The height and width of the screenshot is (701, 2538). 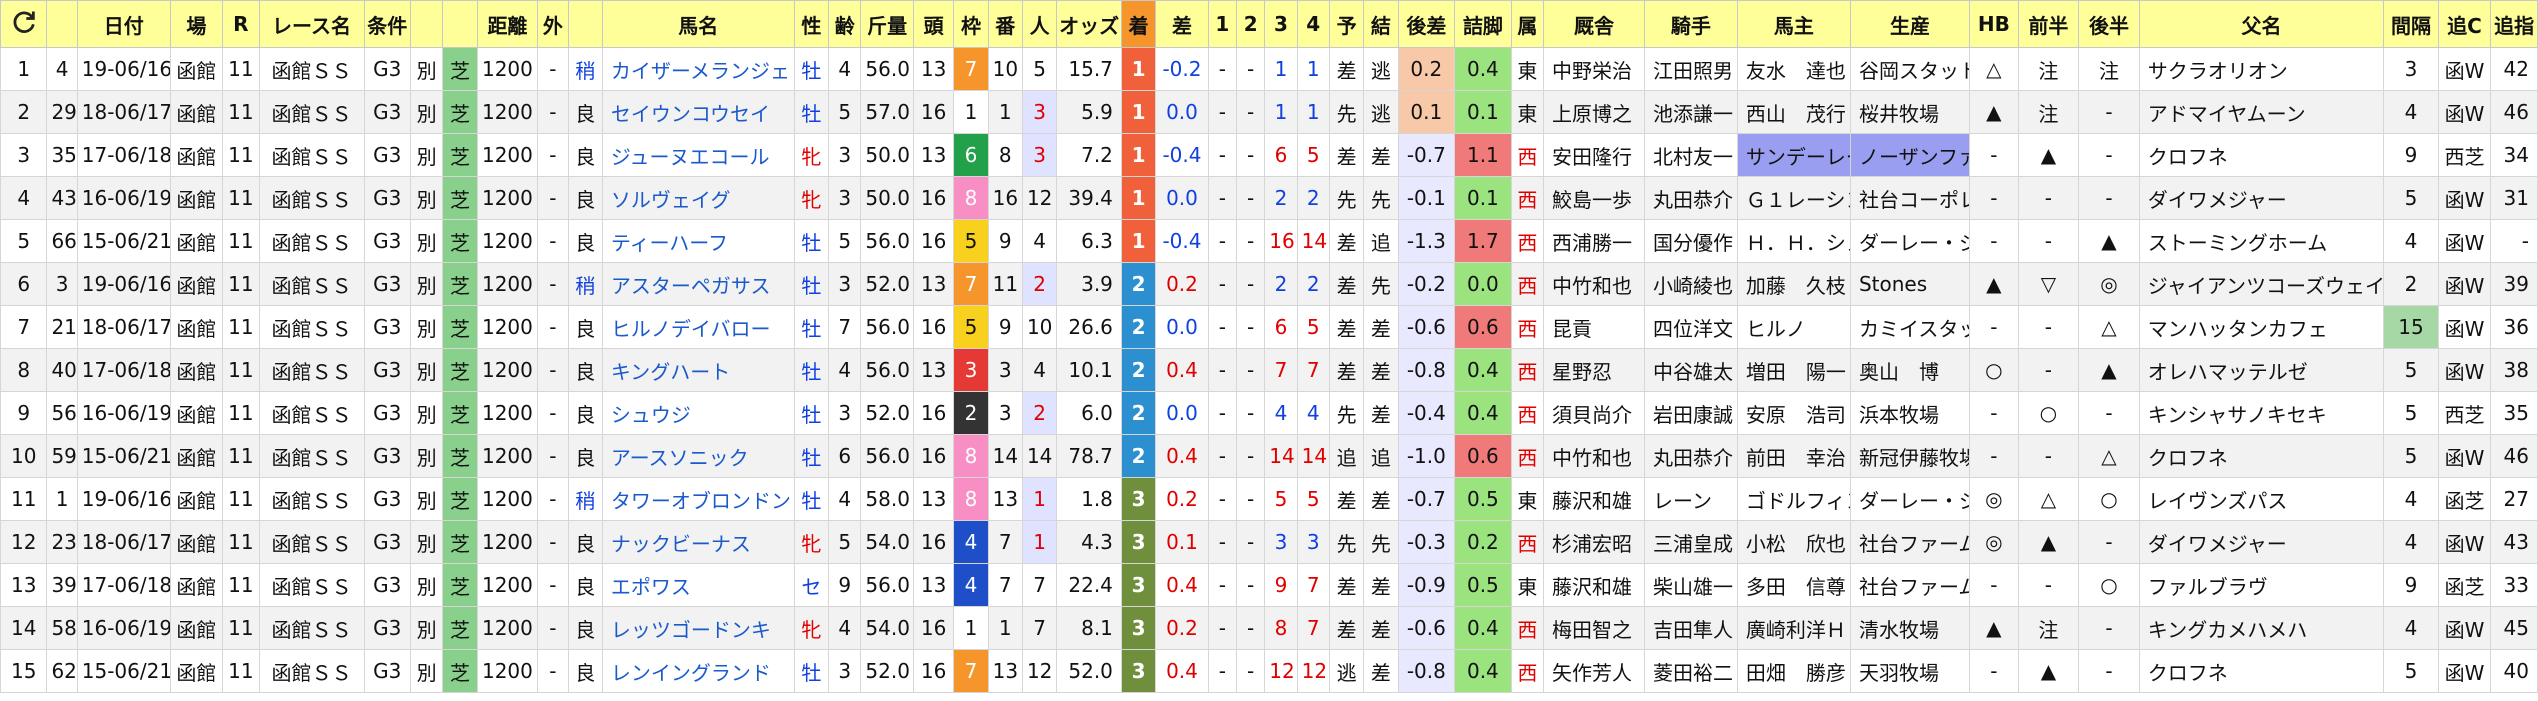 I want to click on col-odds: オッズ, so click(x=1089, y=24).